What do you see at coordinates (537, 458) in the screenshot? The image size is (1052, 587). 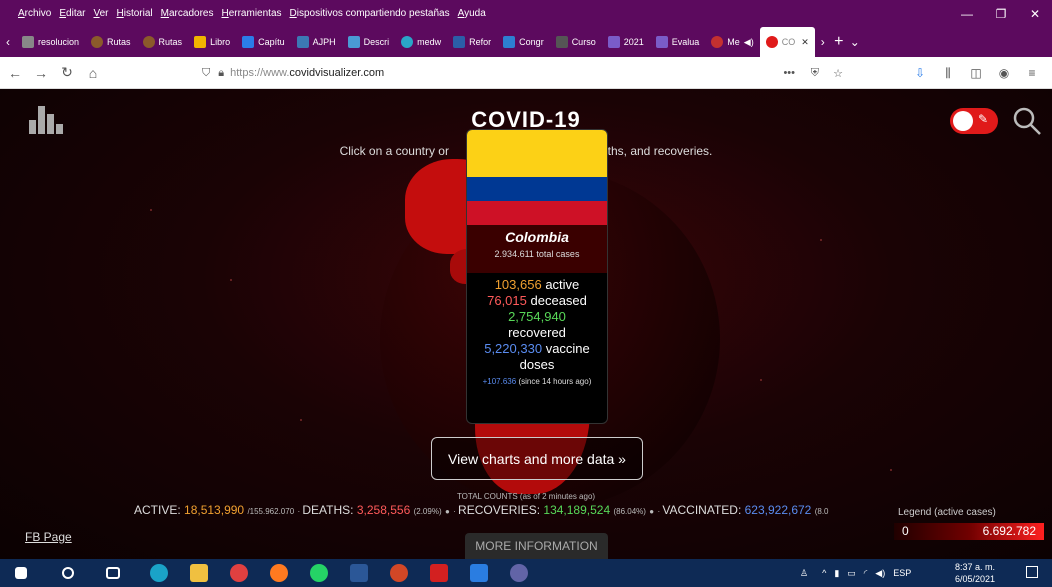 I see `view-charts-button: View charts and more data »` at bounding box center [537, 458].